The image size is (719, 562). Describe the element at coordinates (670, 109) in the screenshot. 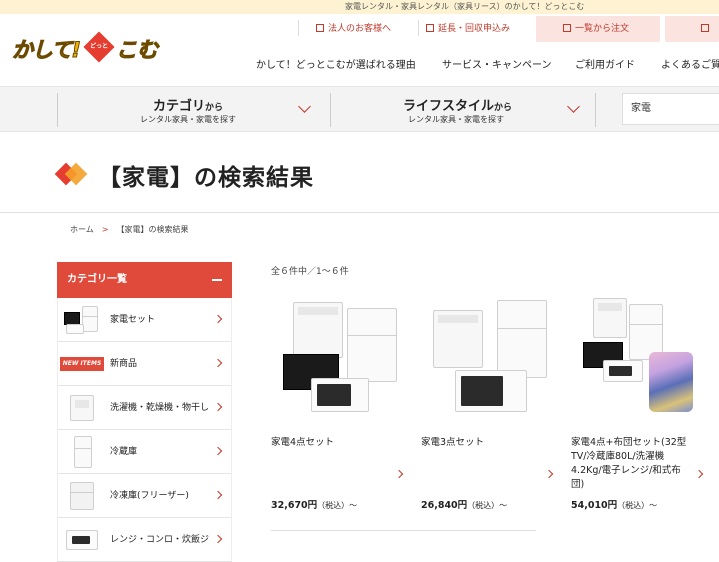

I see `search-input: 家電` at that location.